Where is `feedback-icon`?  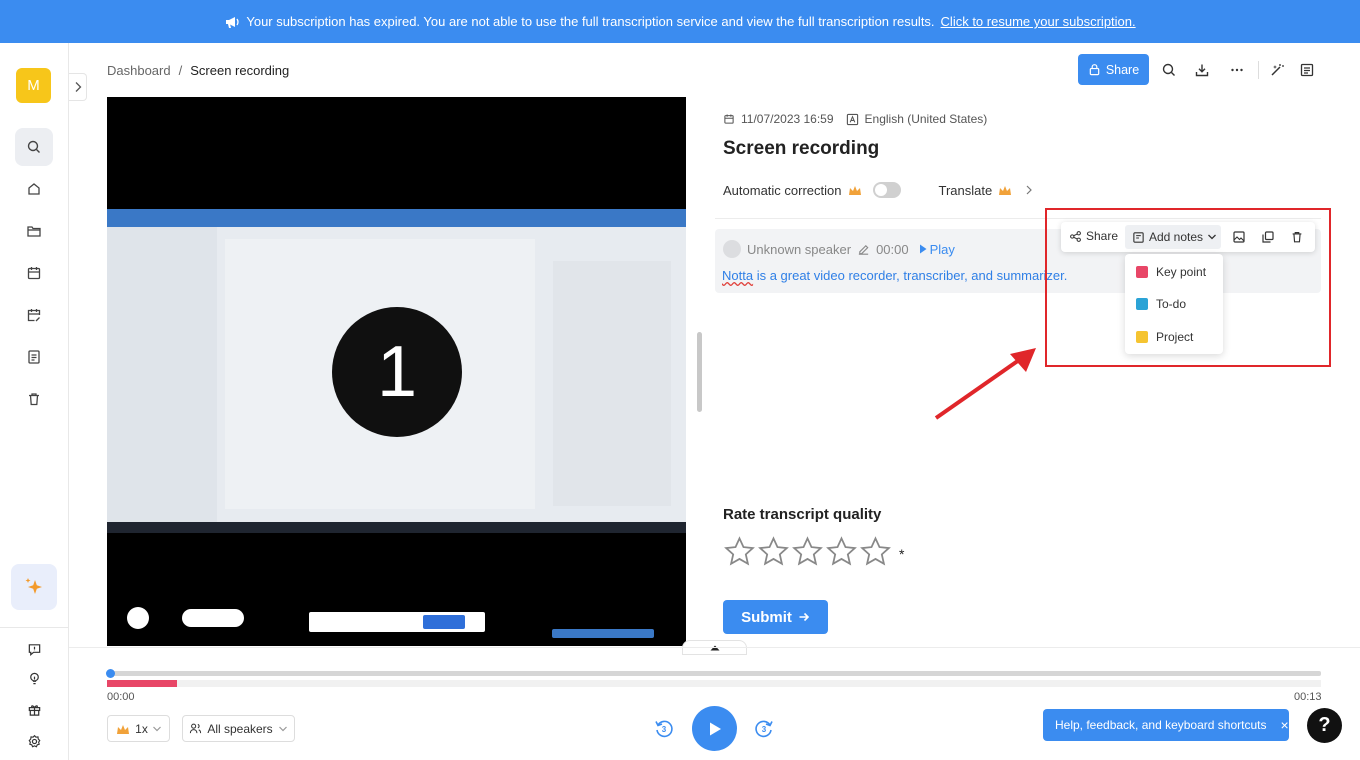
feedback-icon is located at coordinates (34, 649).